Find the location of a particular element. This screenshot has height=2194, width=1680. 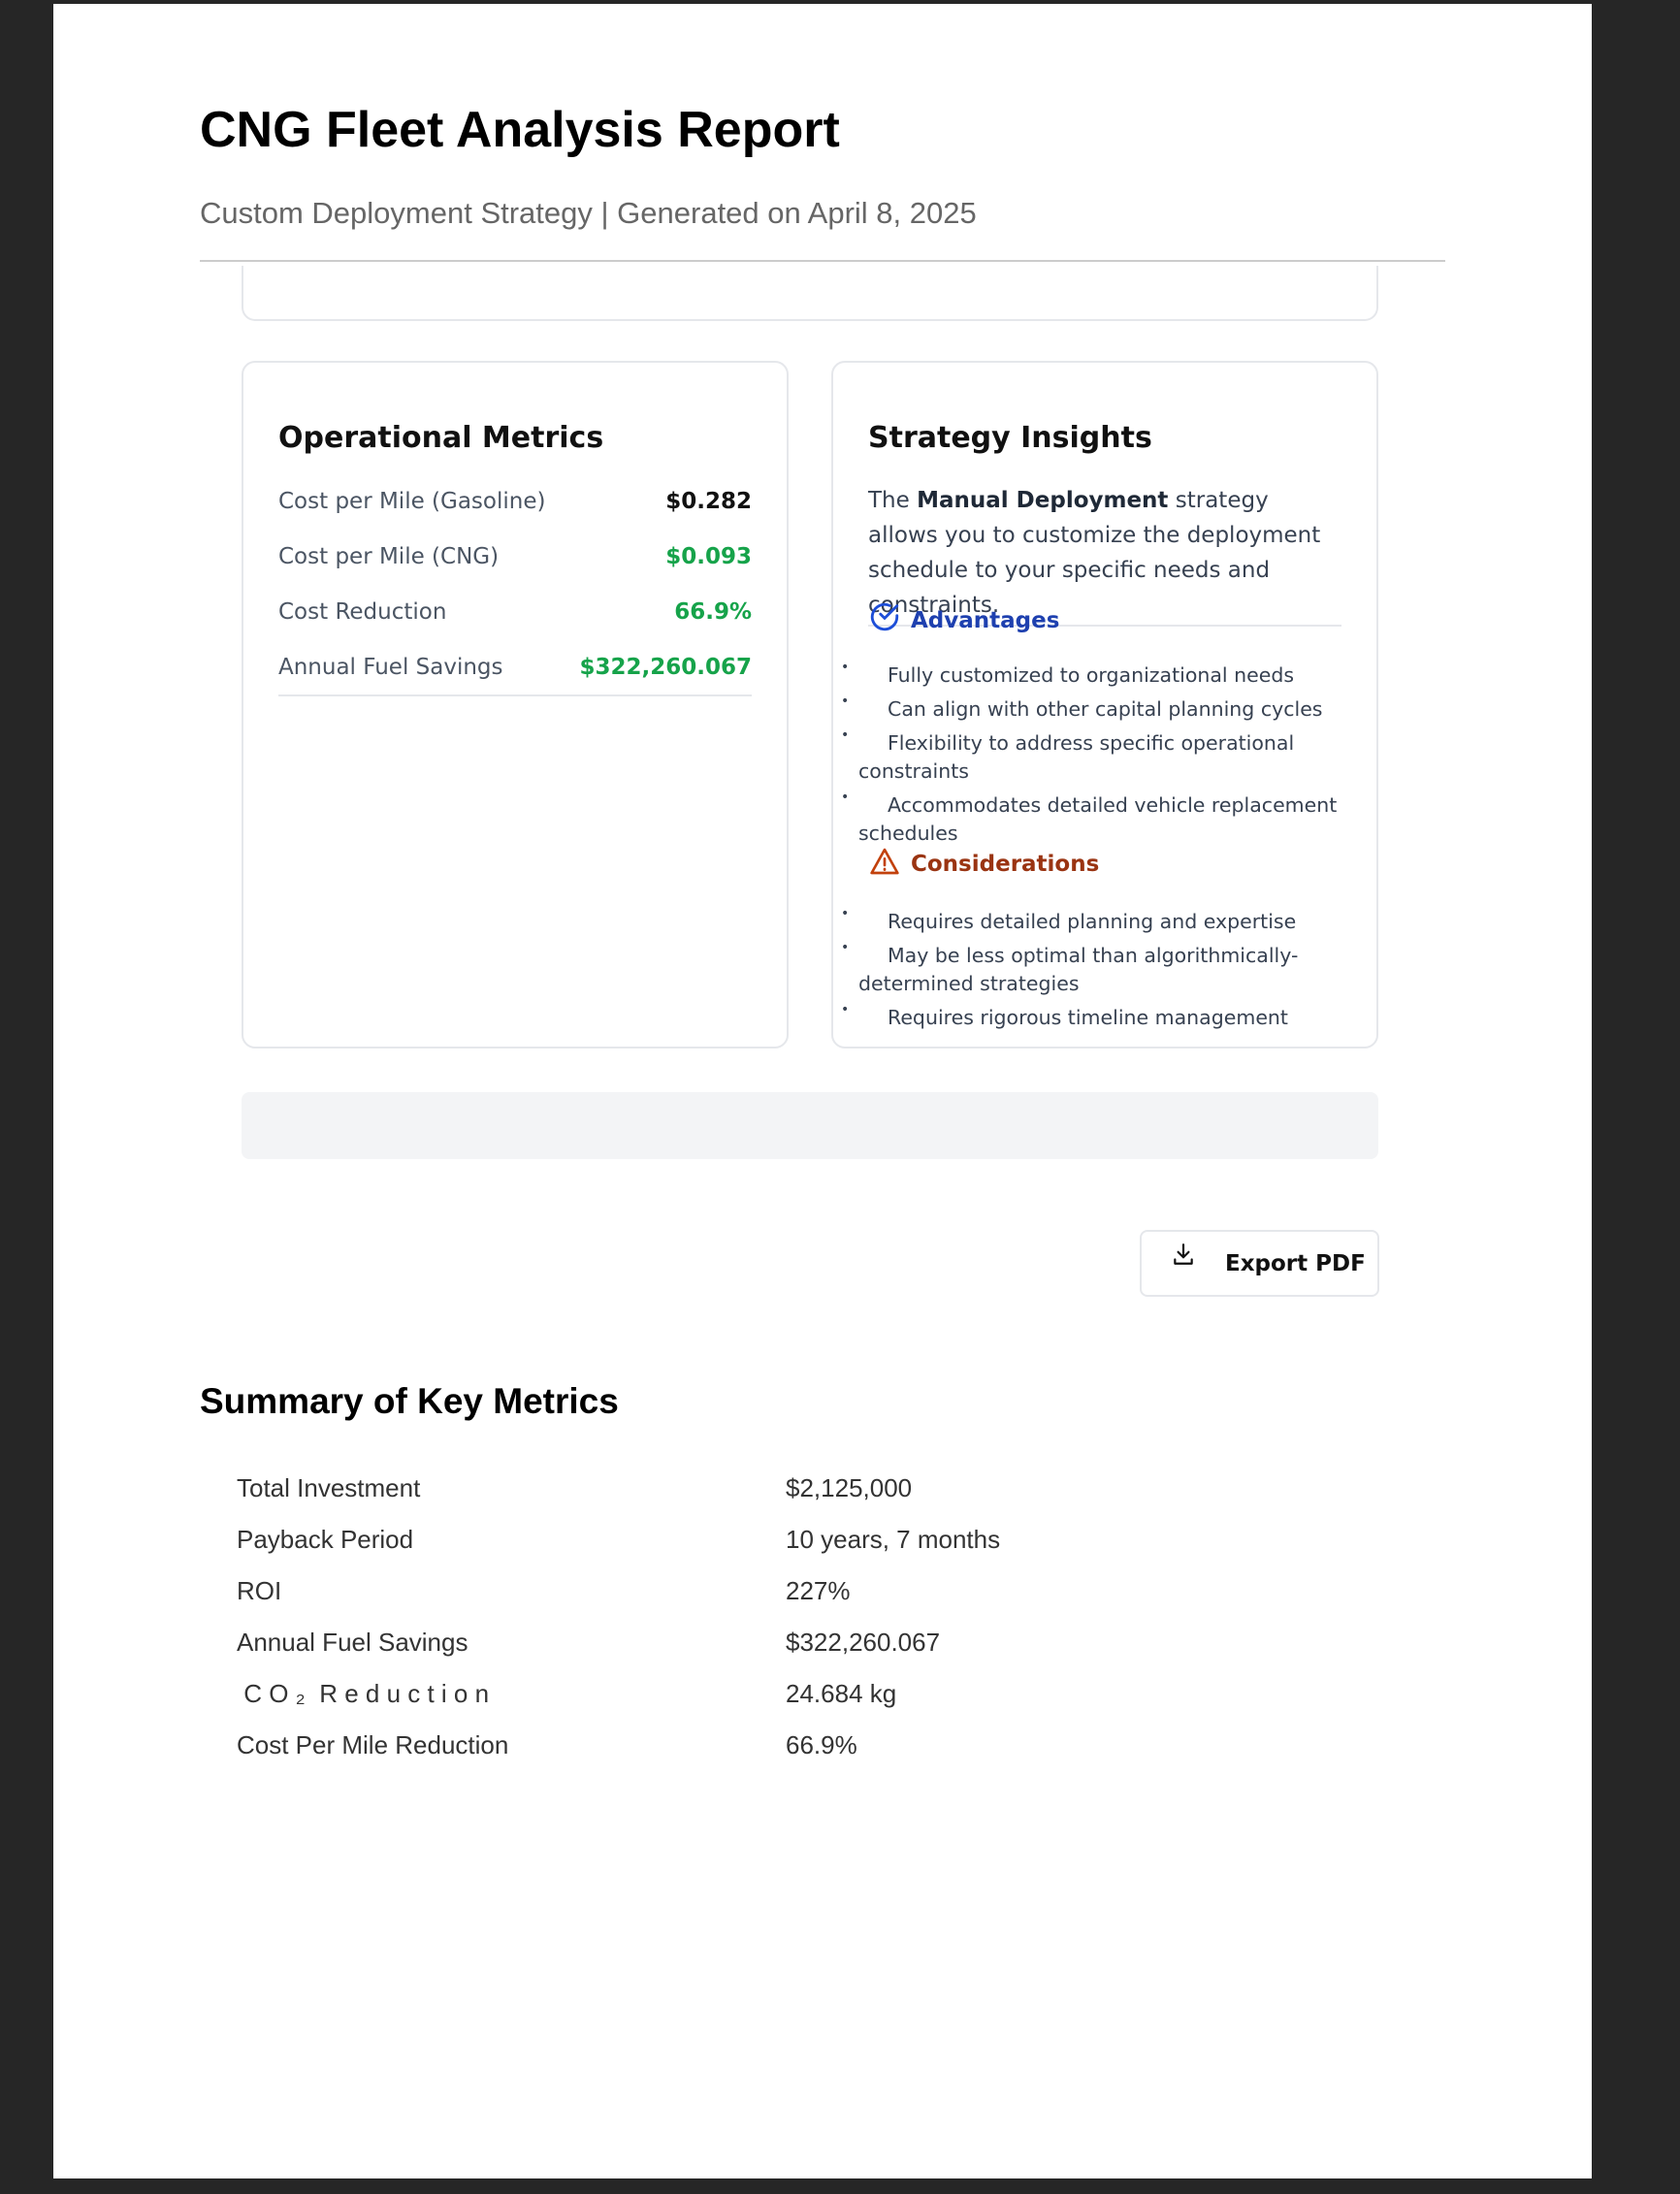

divider is located at coordinates (822, 261).